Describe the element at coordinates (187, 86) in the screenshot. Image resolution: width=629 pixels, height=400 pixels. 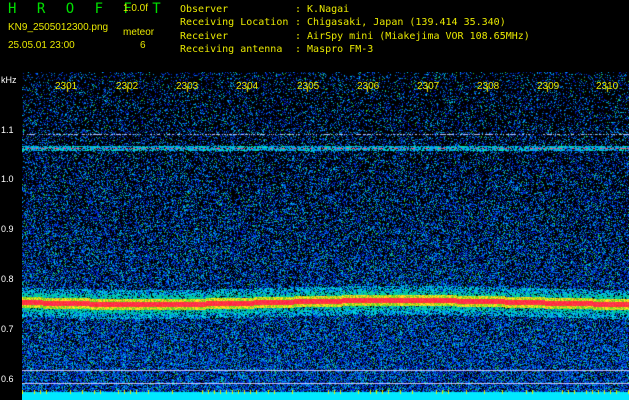
I see `x-tick-label: 2303` at that location.